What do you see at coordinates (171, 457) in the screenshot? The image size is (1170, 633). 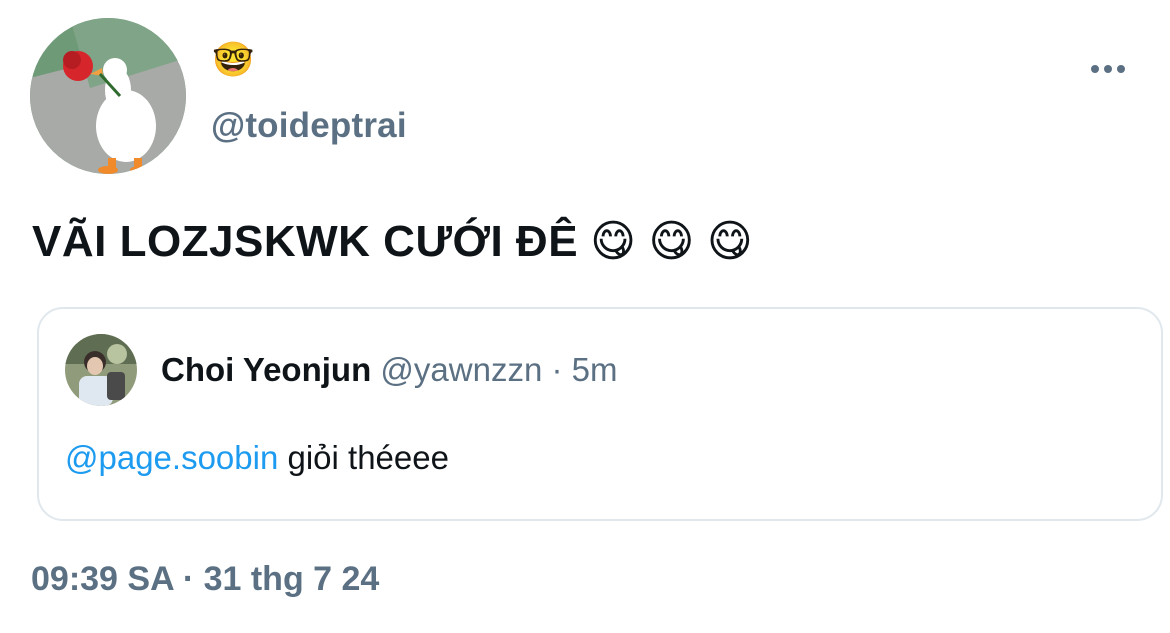 I see `mention-link: @page.soobin` at bounding box center [171, 457].